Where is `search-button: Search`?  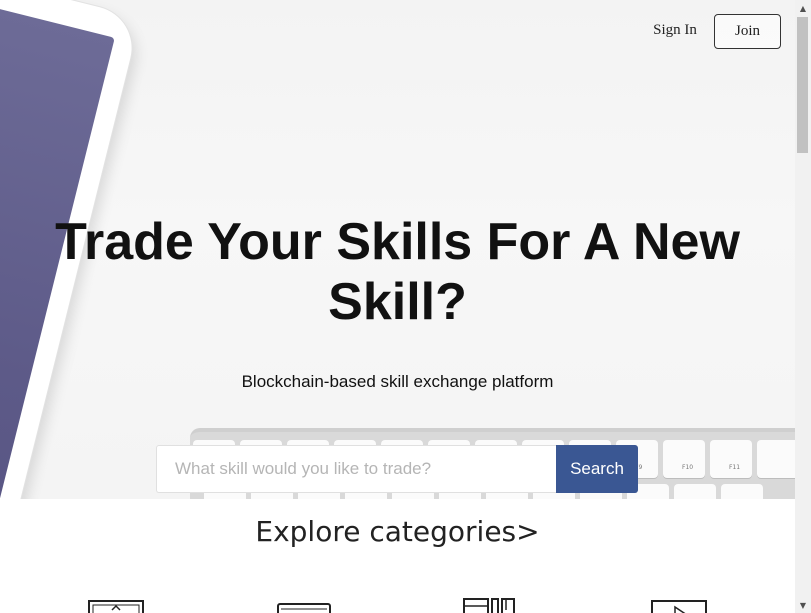 search-button: Search is located at coordinates (597, 469).